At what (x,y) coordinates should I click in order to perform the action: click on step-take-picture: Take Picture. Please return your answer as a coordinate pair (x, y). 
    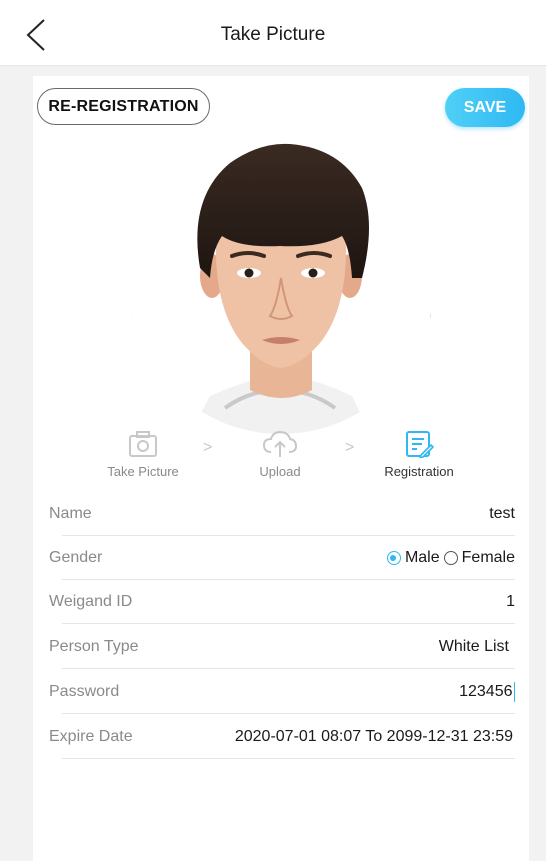
    Looking at the image, I should click on (143, 454).